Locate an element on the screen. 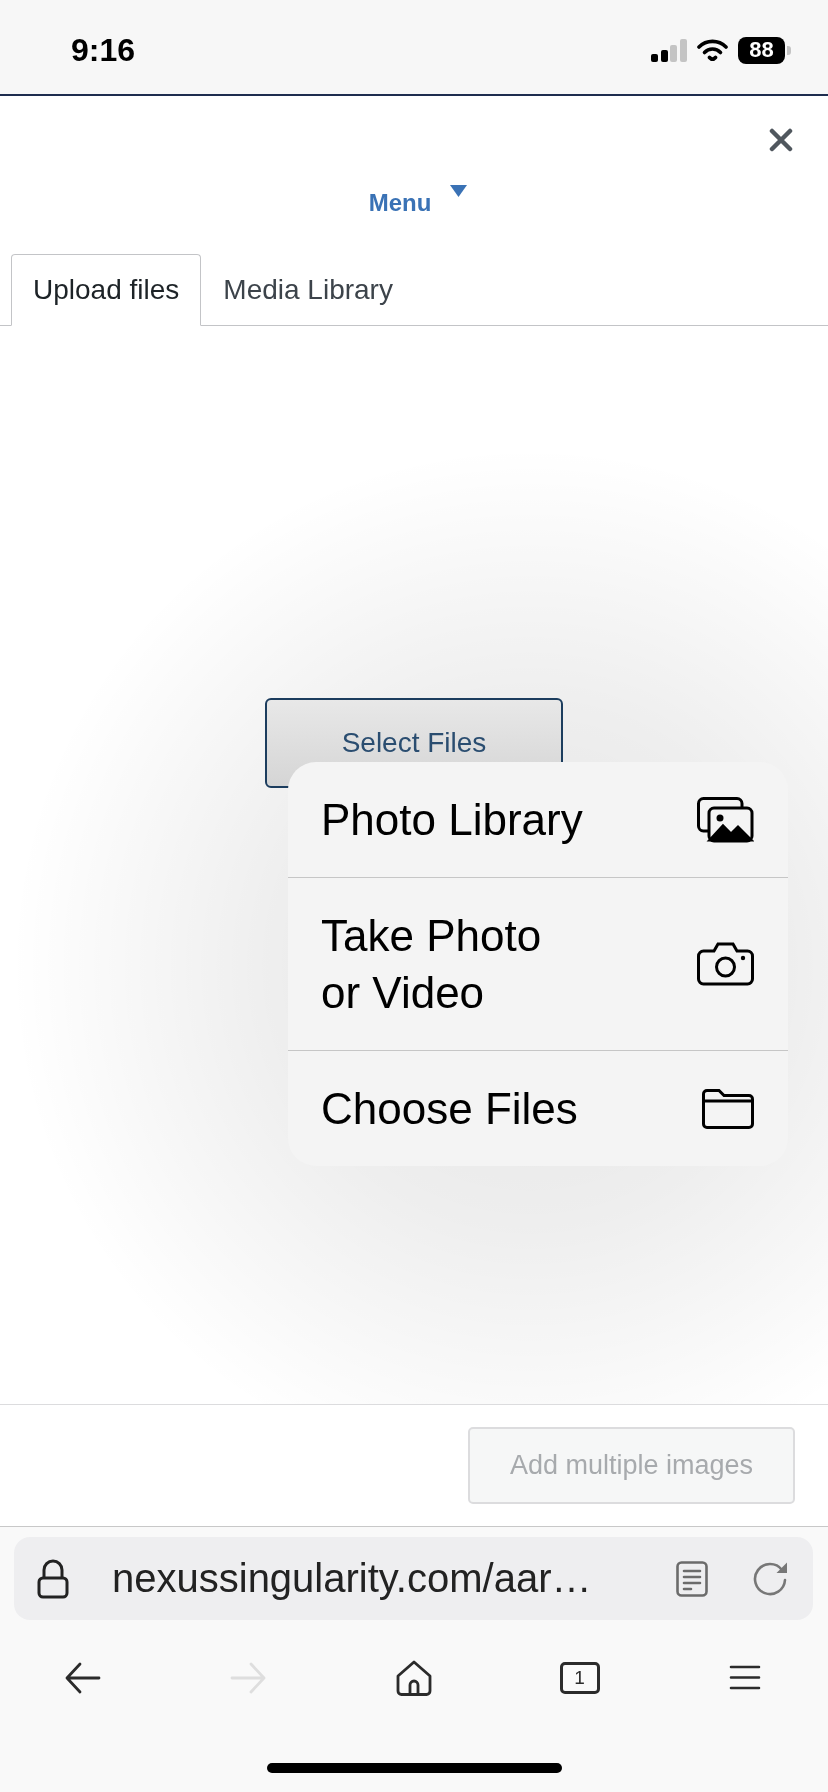 This screenshot has width=828, height=1792. menu-item: Choose Files is located at coordinates (538, 1108).